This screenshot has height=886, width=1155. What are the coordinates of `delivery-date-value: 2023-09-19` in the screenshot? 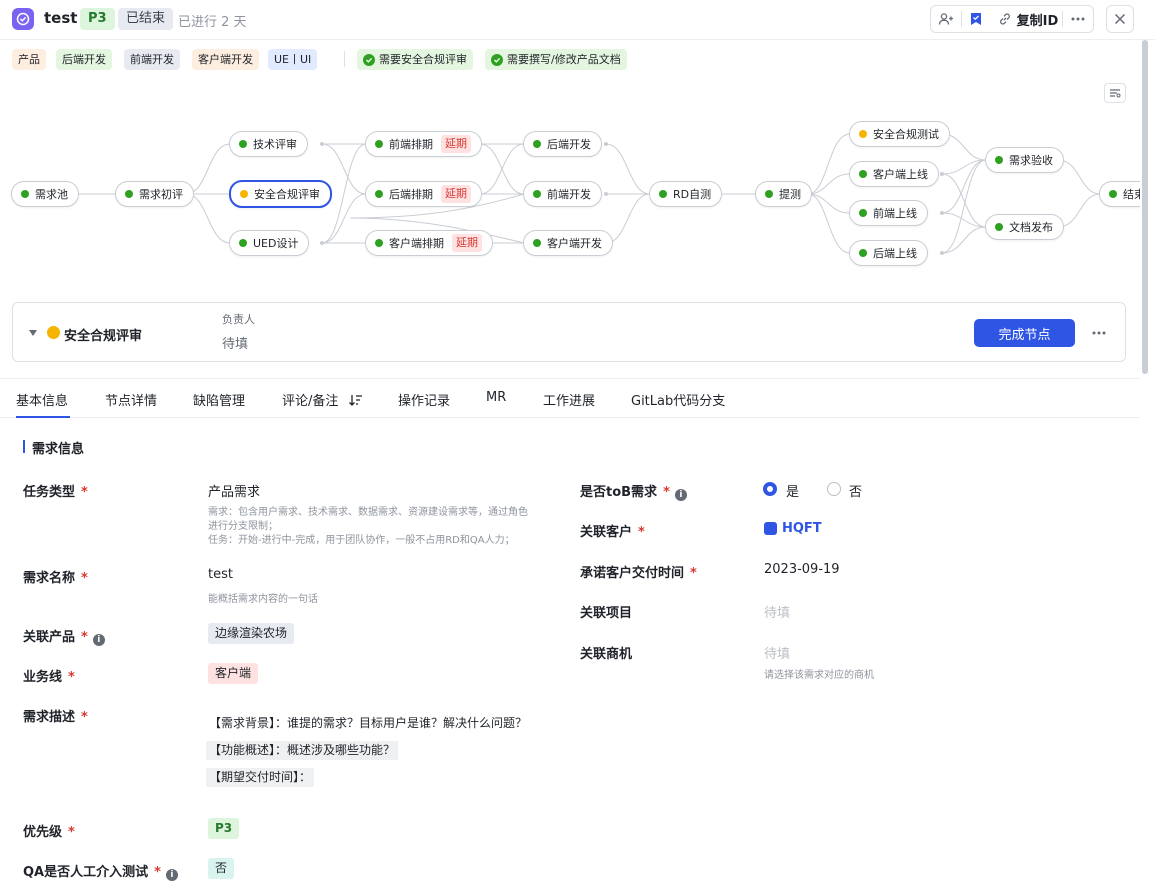 It's located at (802, 569).